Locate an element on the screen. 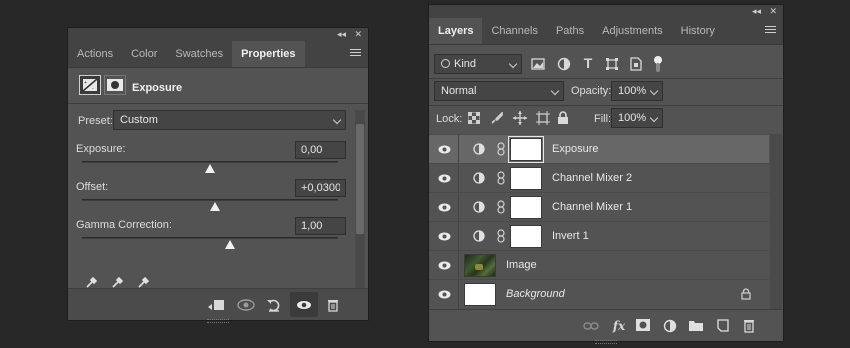 The height and width of the screenshot is (348, 850). view-previous-state-icon is located at coordinates (246, 305).